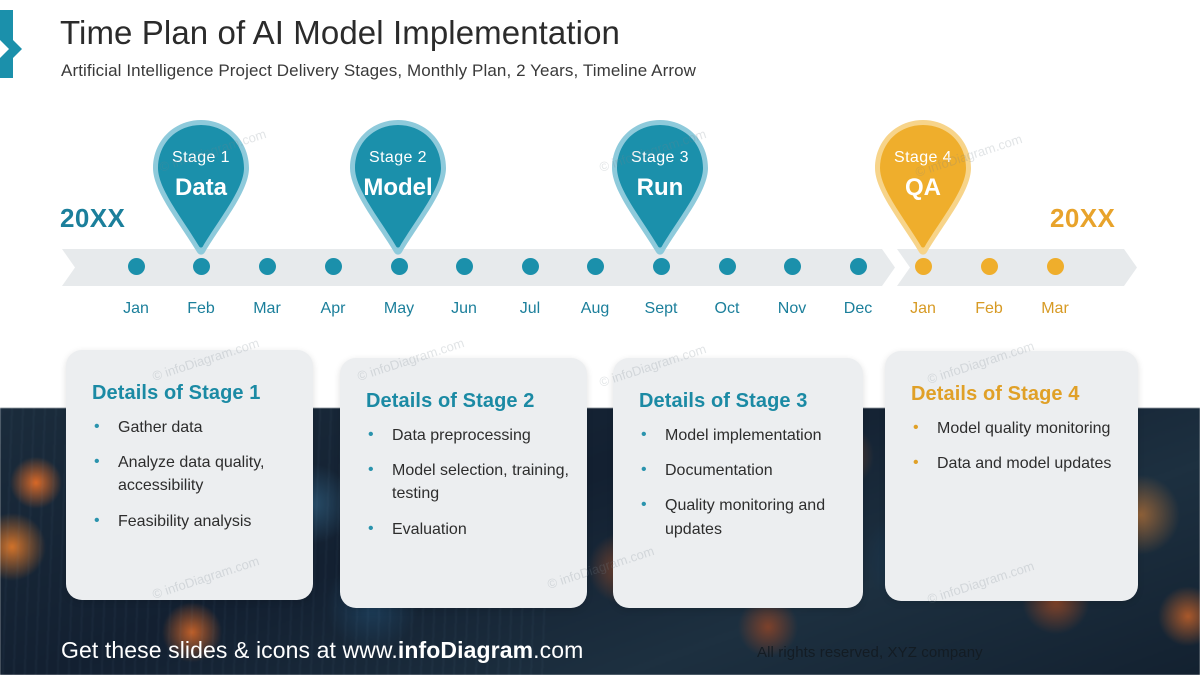 This screenshot has width=1200, height=675. Describe the element at coordinates (195, 427) in the screenshot. I see `list-item: Gather data` at that location.